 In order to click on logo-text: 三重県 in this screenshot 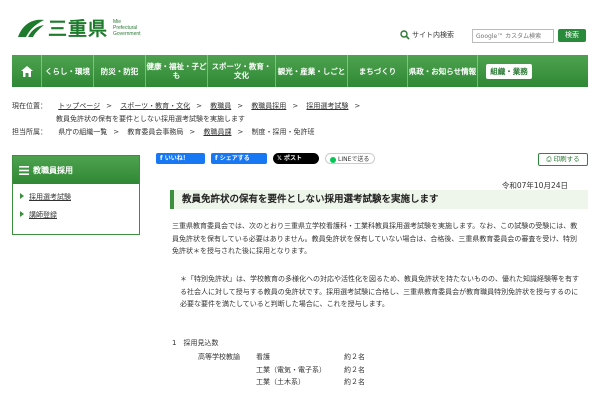, I will do `click(78, 29)`.